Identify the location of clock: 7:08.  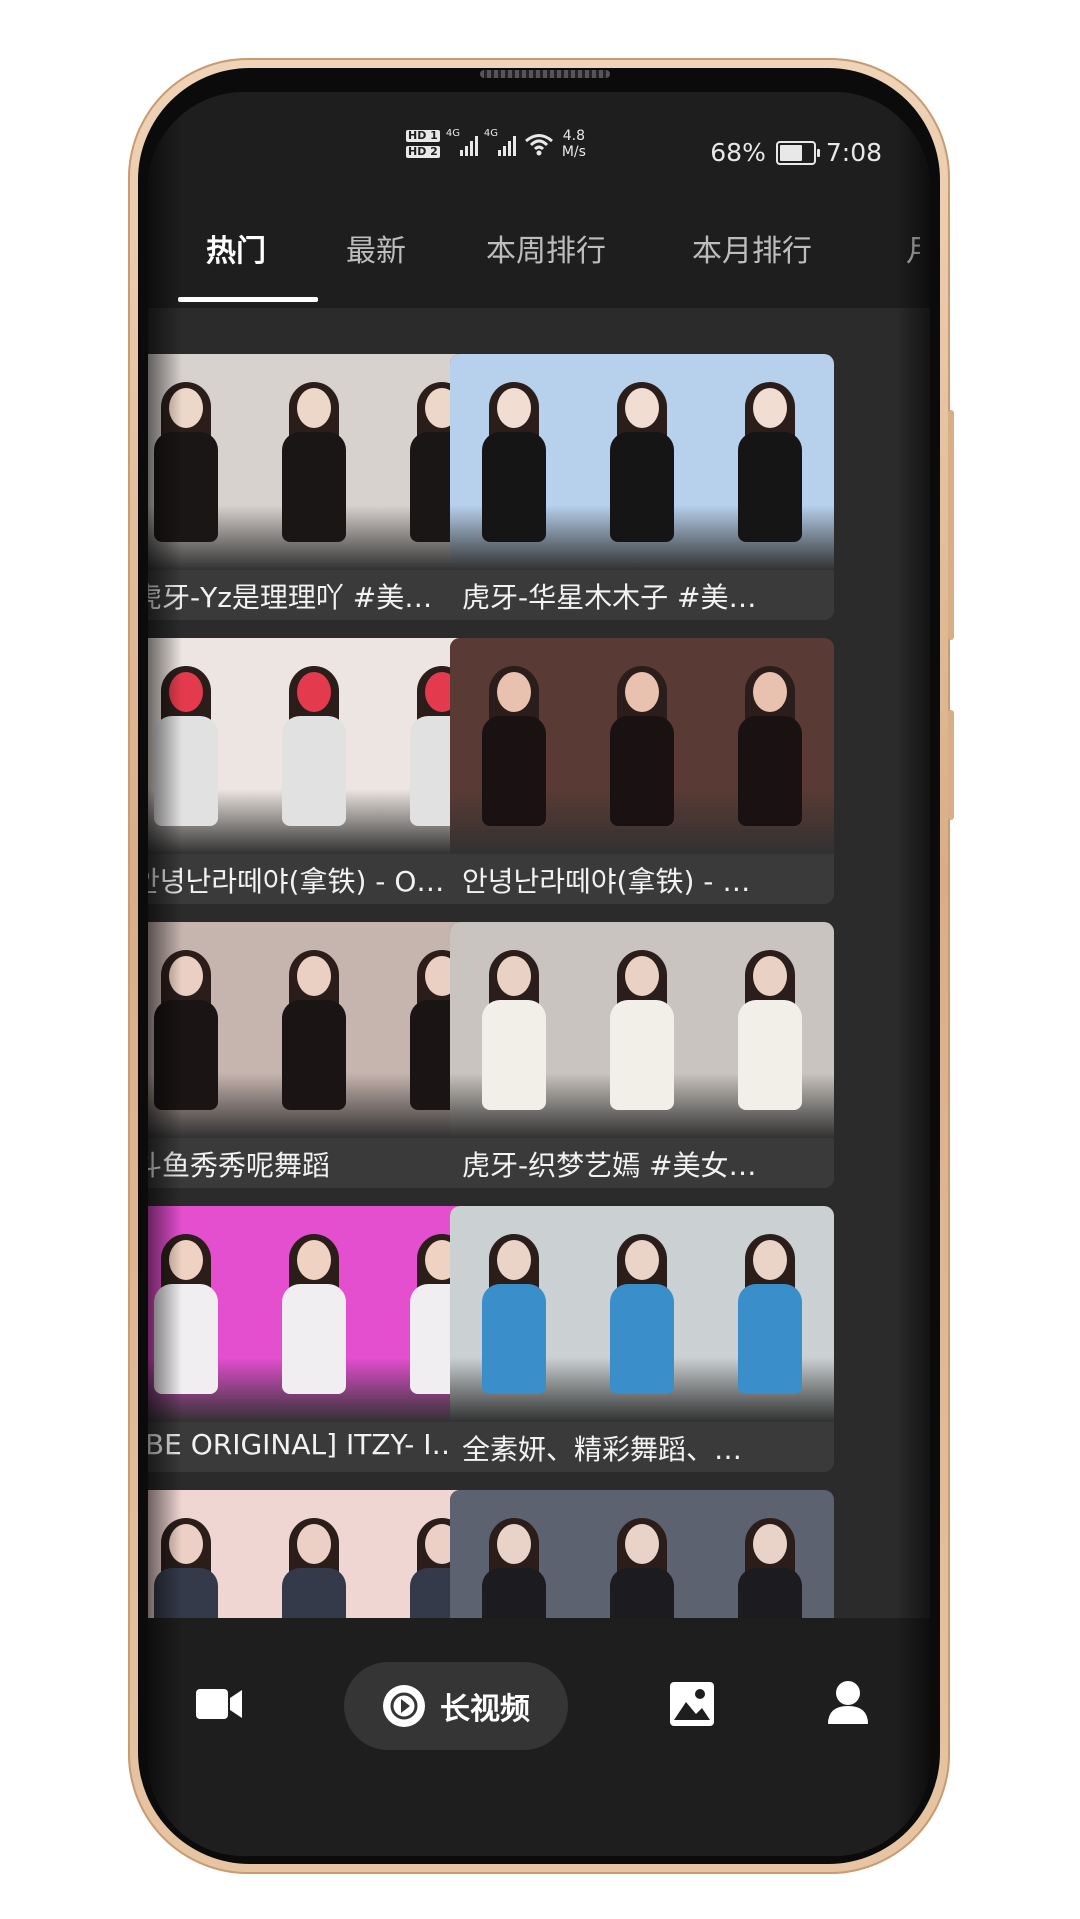
(853, 152).